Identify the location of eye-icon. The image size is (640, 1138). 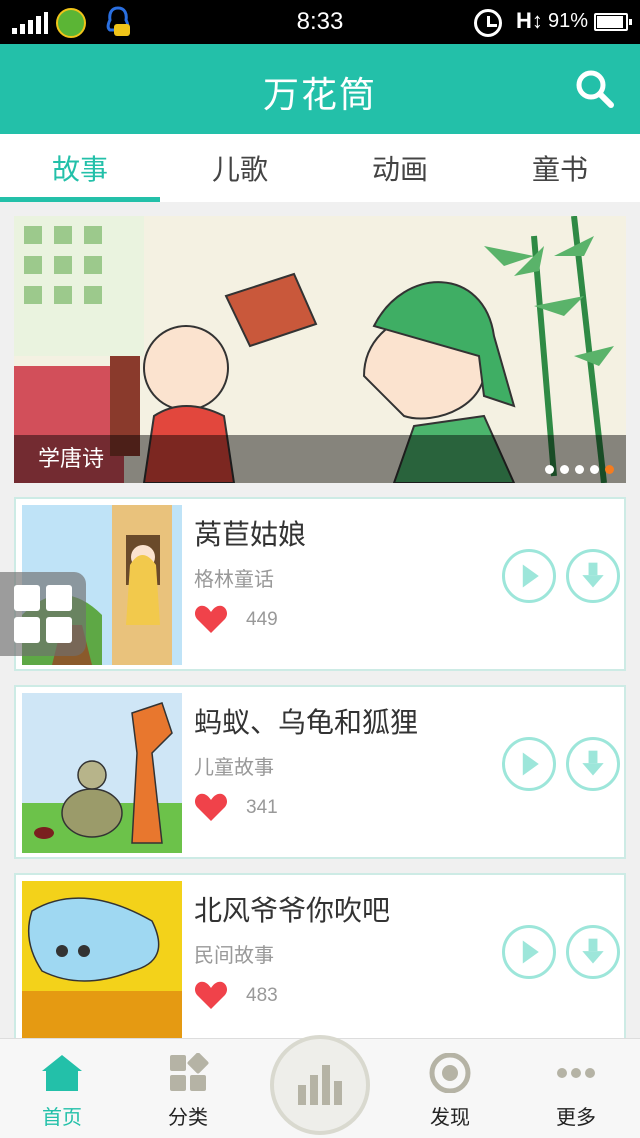
(450, 1073).